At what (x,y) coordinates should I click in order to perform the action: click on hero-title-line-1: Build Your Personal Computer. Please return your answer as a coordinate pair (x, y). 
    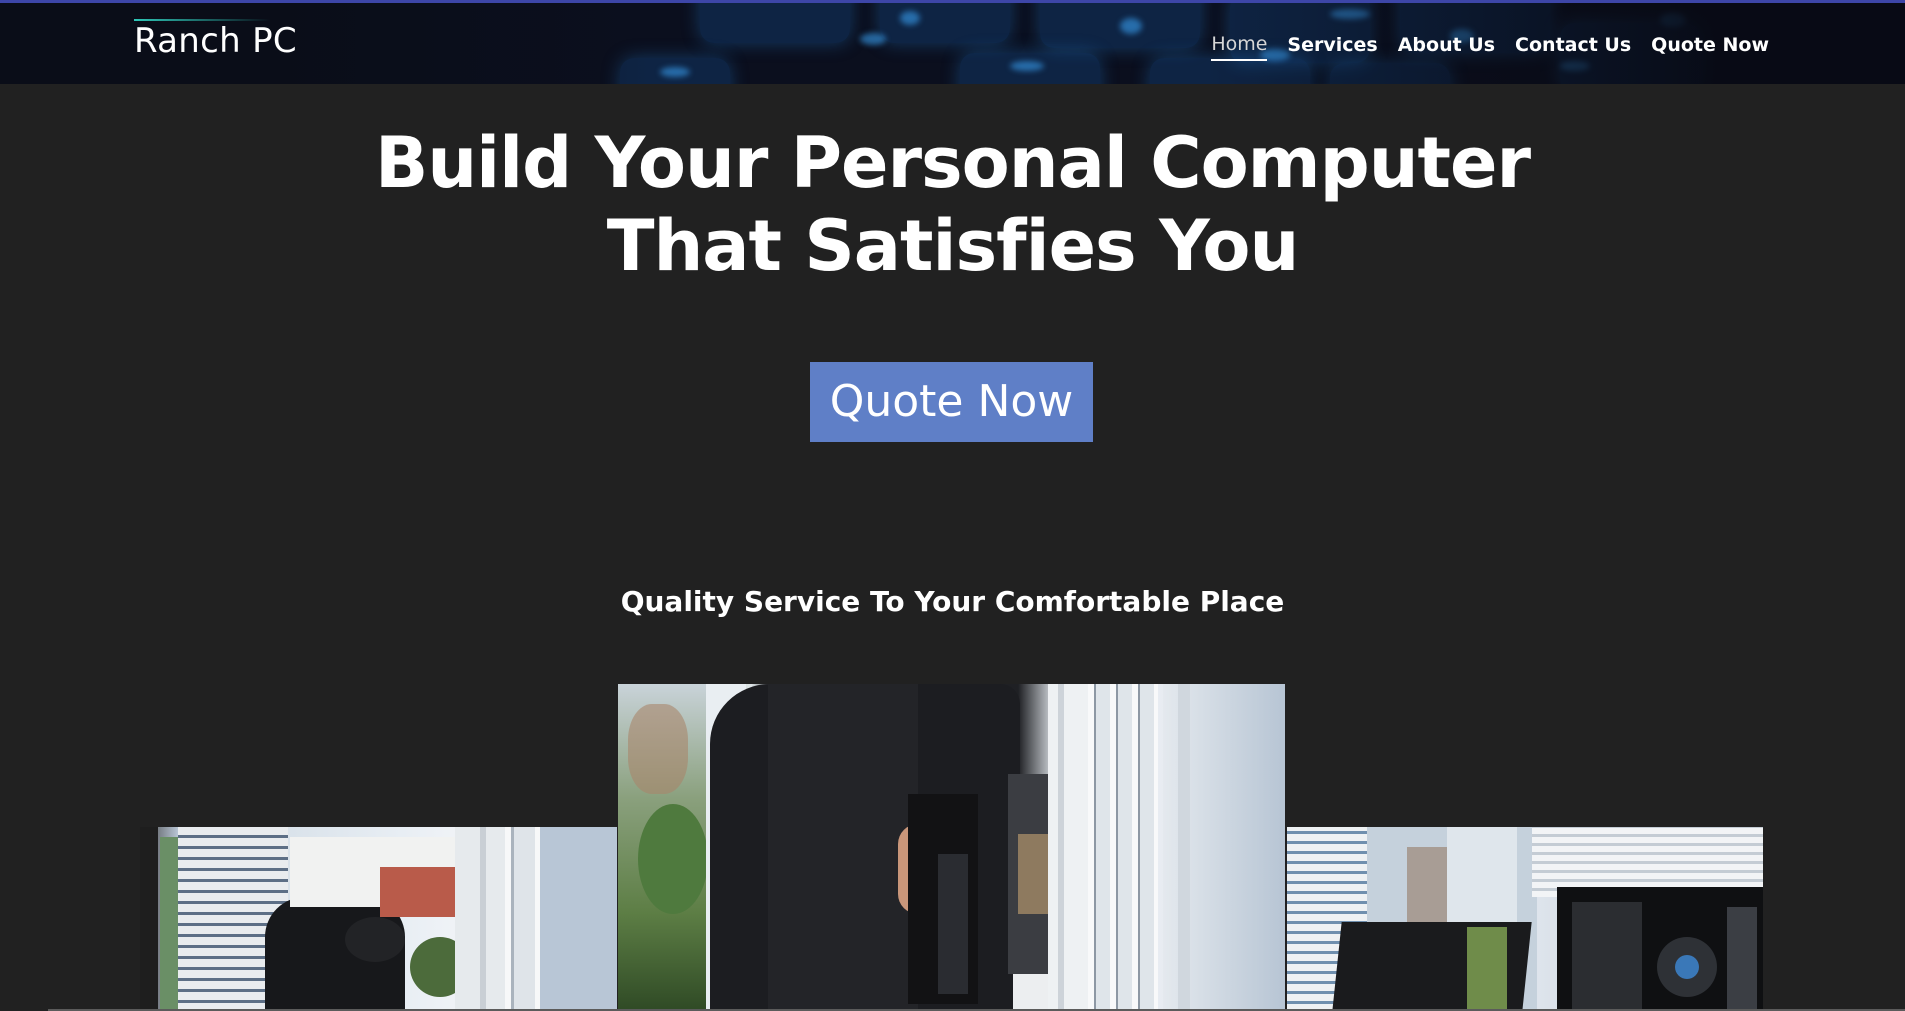
    Looking at the image, I should click on (952, 163).